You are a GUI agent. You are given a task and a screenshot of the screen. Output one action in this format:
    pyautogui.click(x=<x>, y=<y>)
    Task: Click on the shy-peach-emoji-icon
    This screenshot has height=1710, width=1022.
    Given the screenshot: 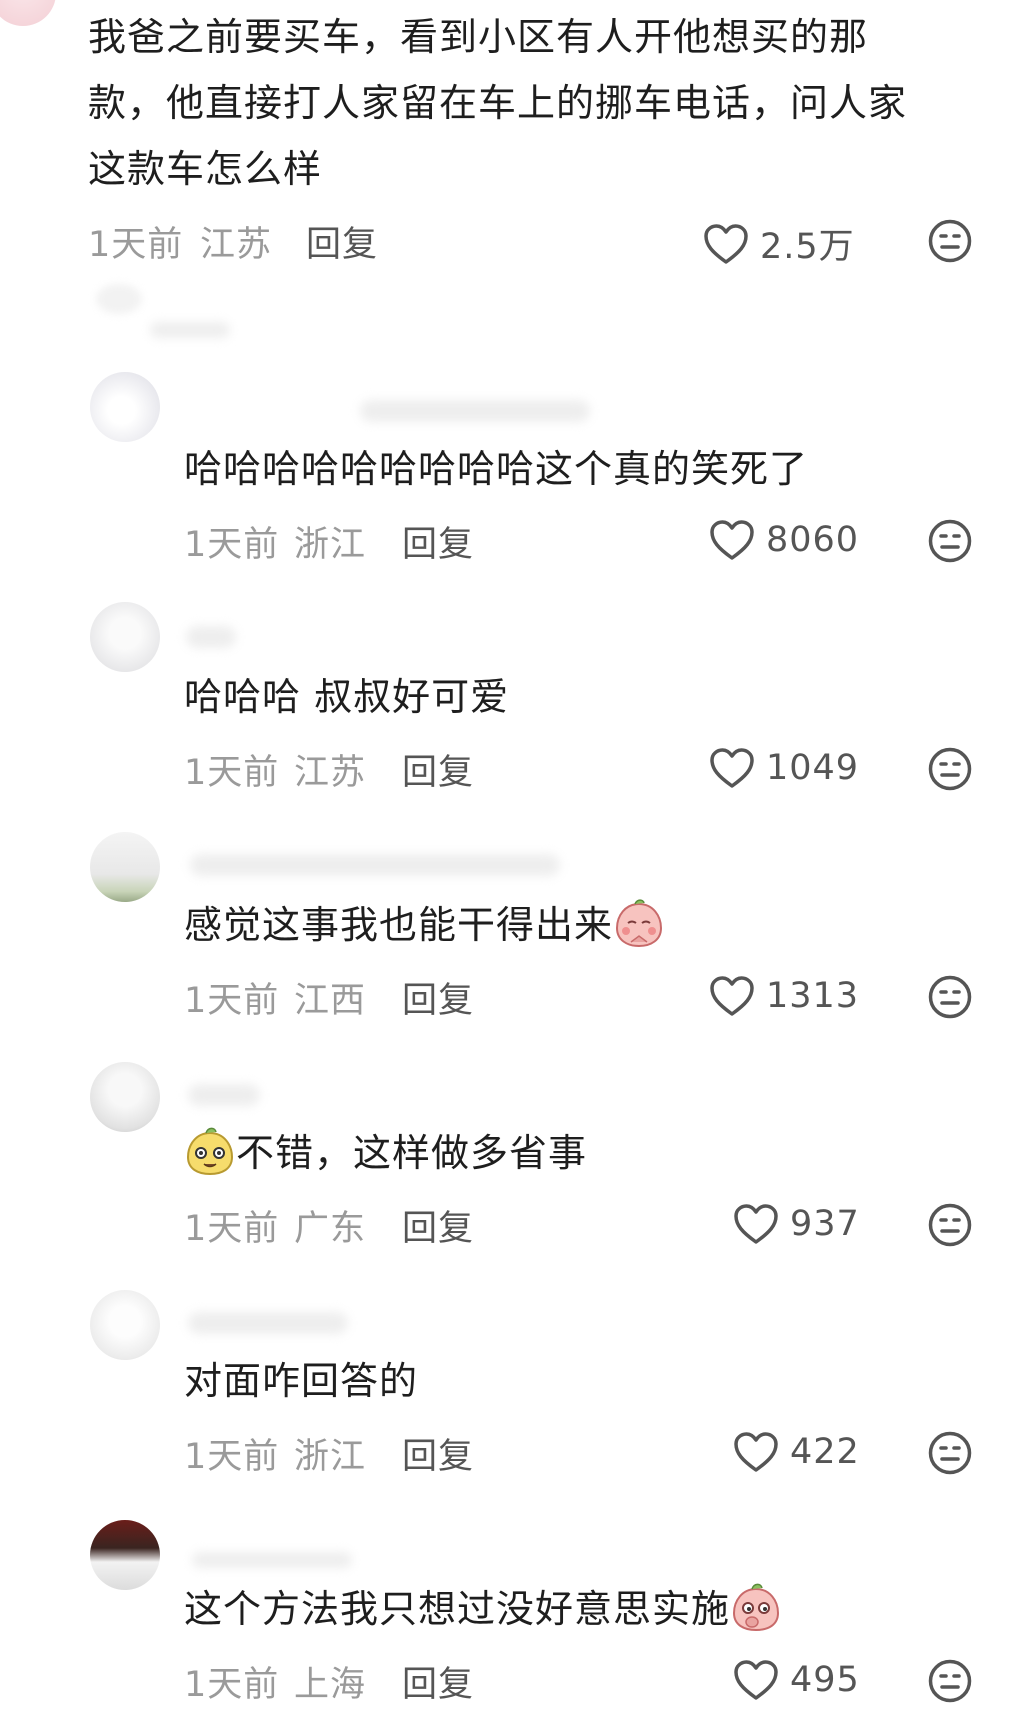 What is the action you would take?
    pyautogui.click(x=639, y=922)
    